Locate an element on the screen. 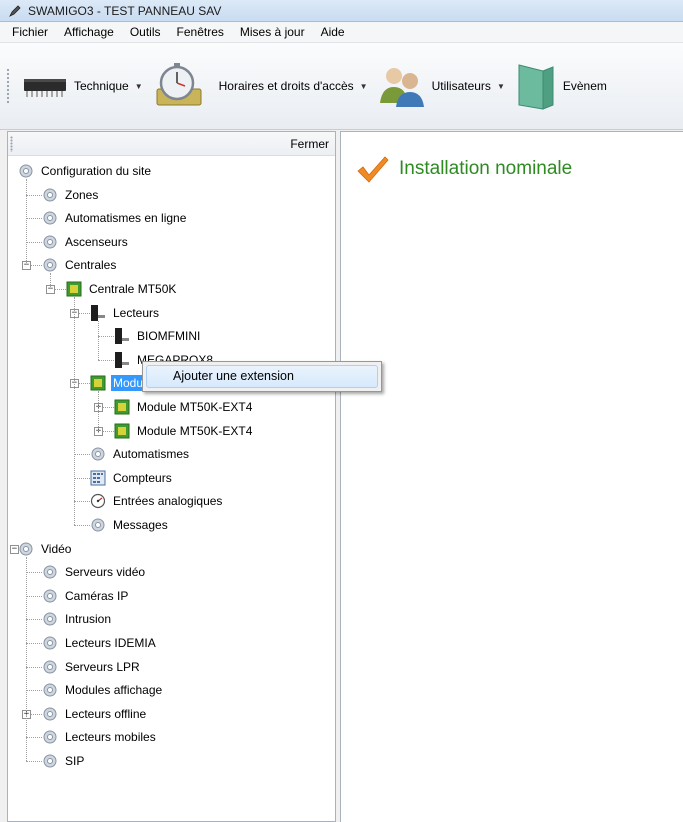 This screenshot has width=683, height=822. menu-fichier: Fichier is located at coordinates (30, 32).